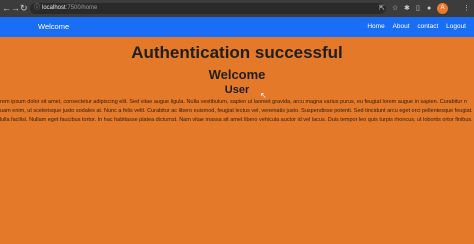 This screenshot has height=244, width=474. I want to click on welcome-heading: Welcome, so click(237, 74).